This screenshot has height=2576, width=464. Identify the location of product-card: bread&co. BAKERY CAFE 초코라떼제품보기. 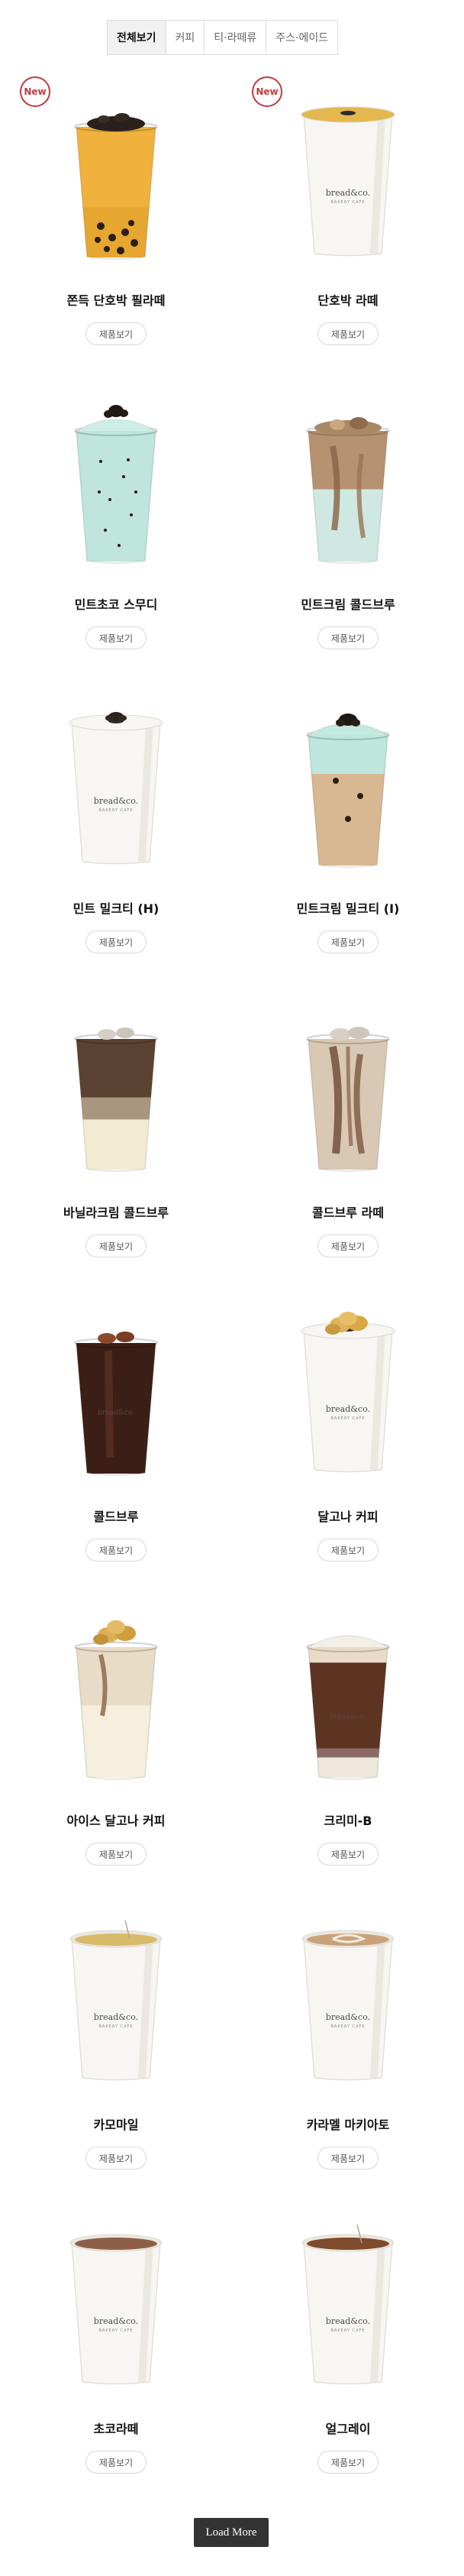
(116, 2345).